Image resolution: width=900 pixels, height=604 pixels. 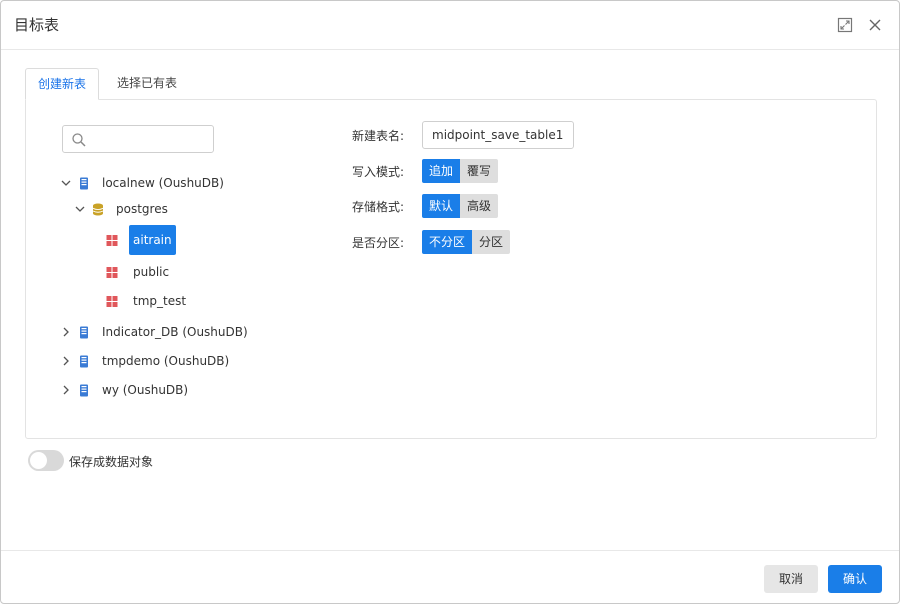 I want to click on partition-segmented: 不分区 分区, so click(x=466, y=242).